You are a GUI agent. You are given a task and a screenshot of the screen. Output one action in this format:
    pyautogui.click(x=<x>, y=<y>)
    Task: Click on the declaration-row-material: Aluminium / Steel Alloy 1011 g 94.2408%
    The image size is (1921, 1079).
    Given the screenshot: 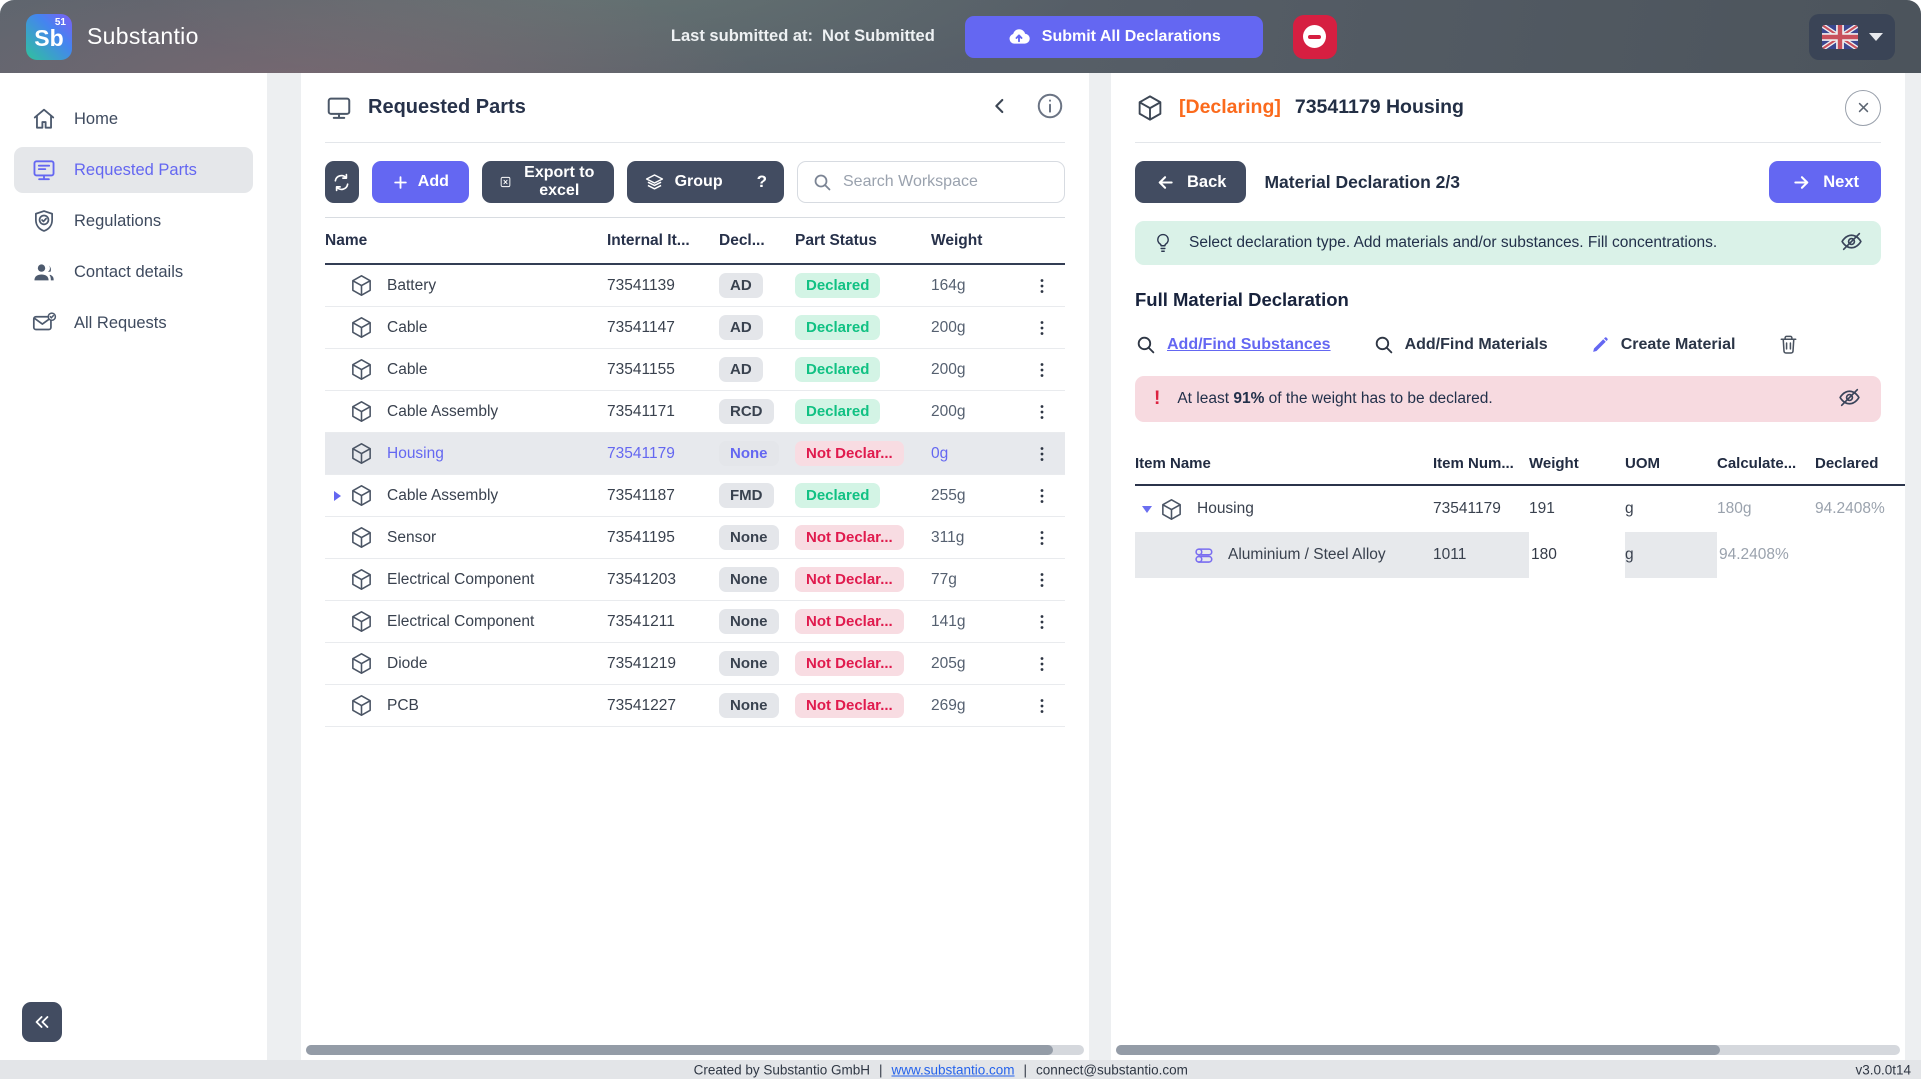 What is the action you would take?
    pyautogui.click(x=1520, y=555)
    